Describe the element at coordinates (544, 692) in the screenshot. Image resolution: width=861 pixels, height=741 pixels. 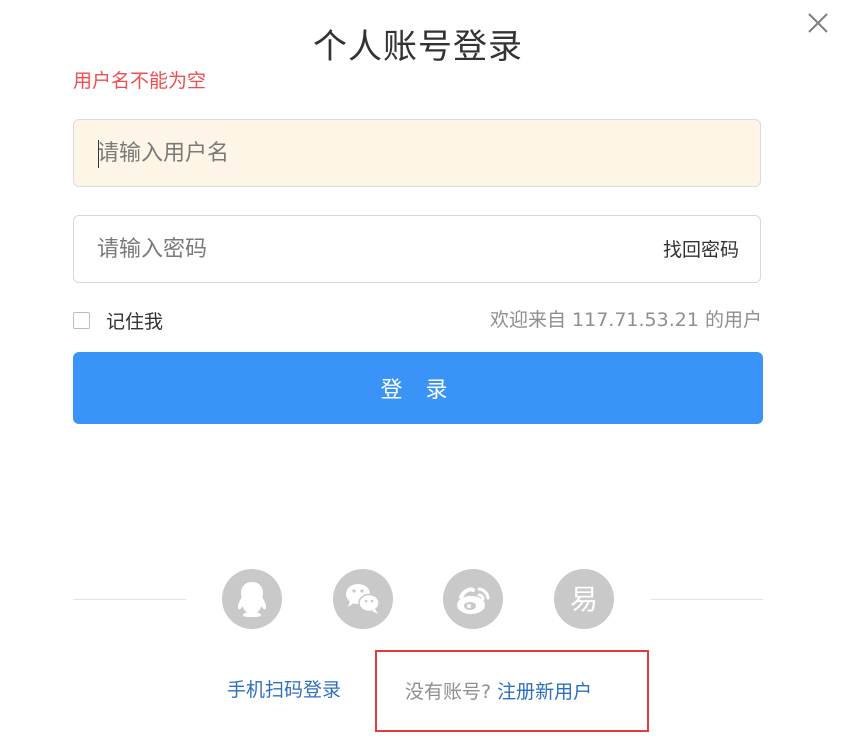
I see `register-link: 注册新用户` at that location.